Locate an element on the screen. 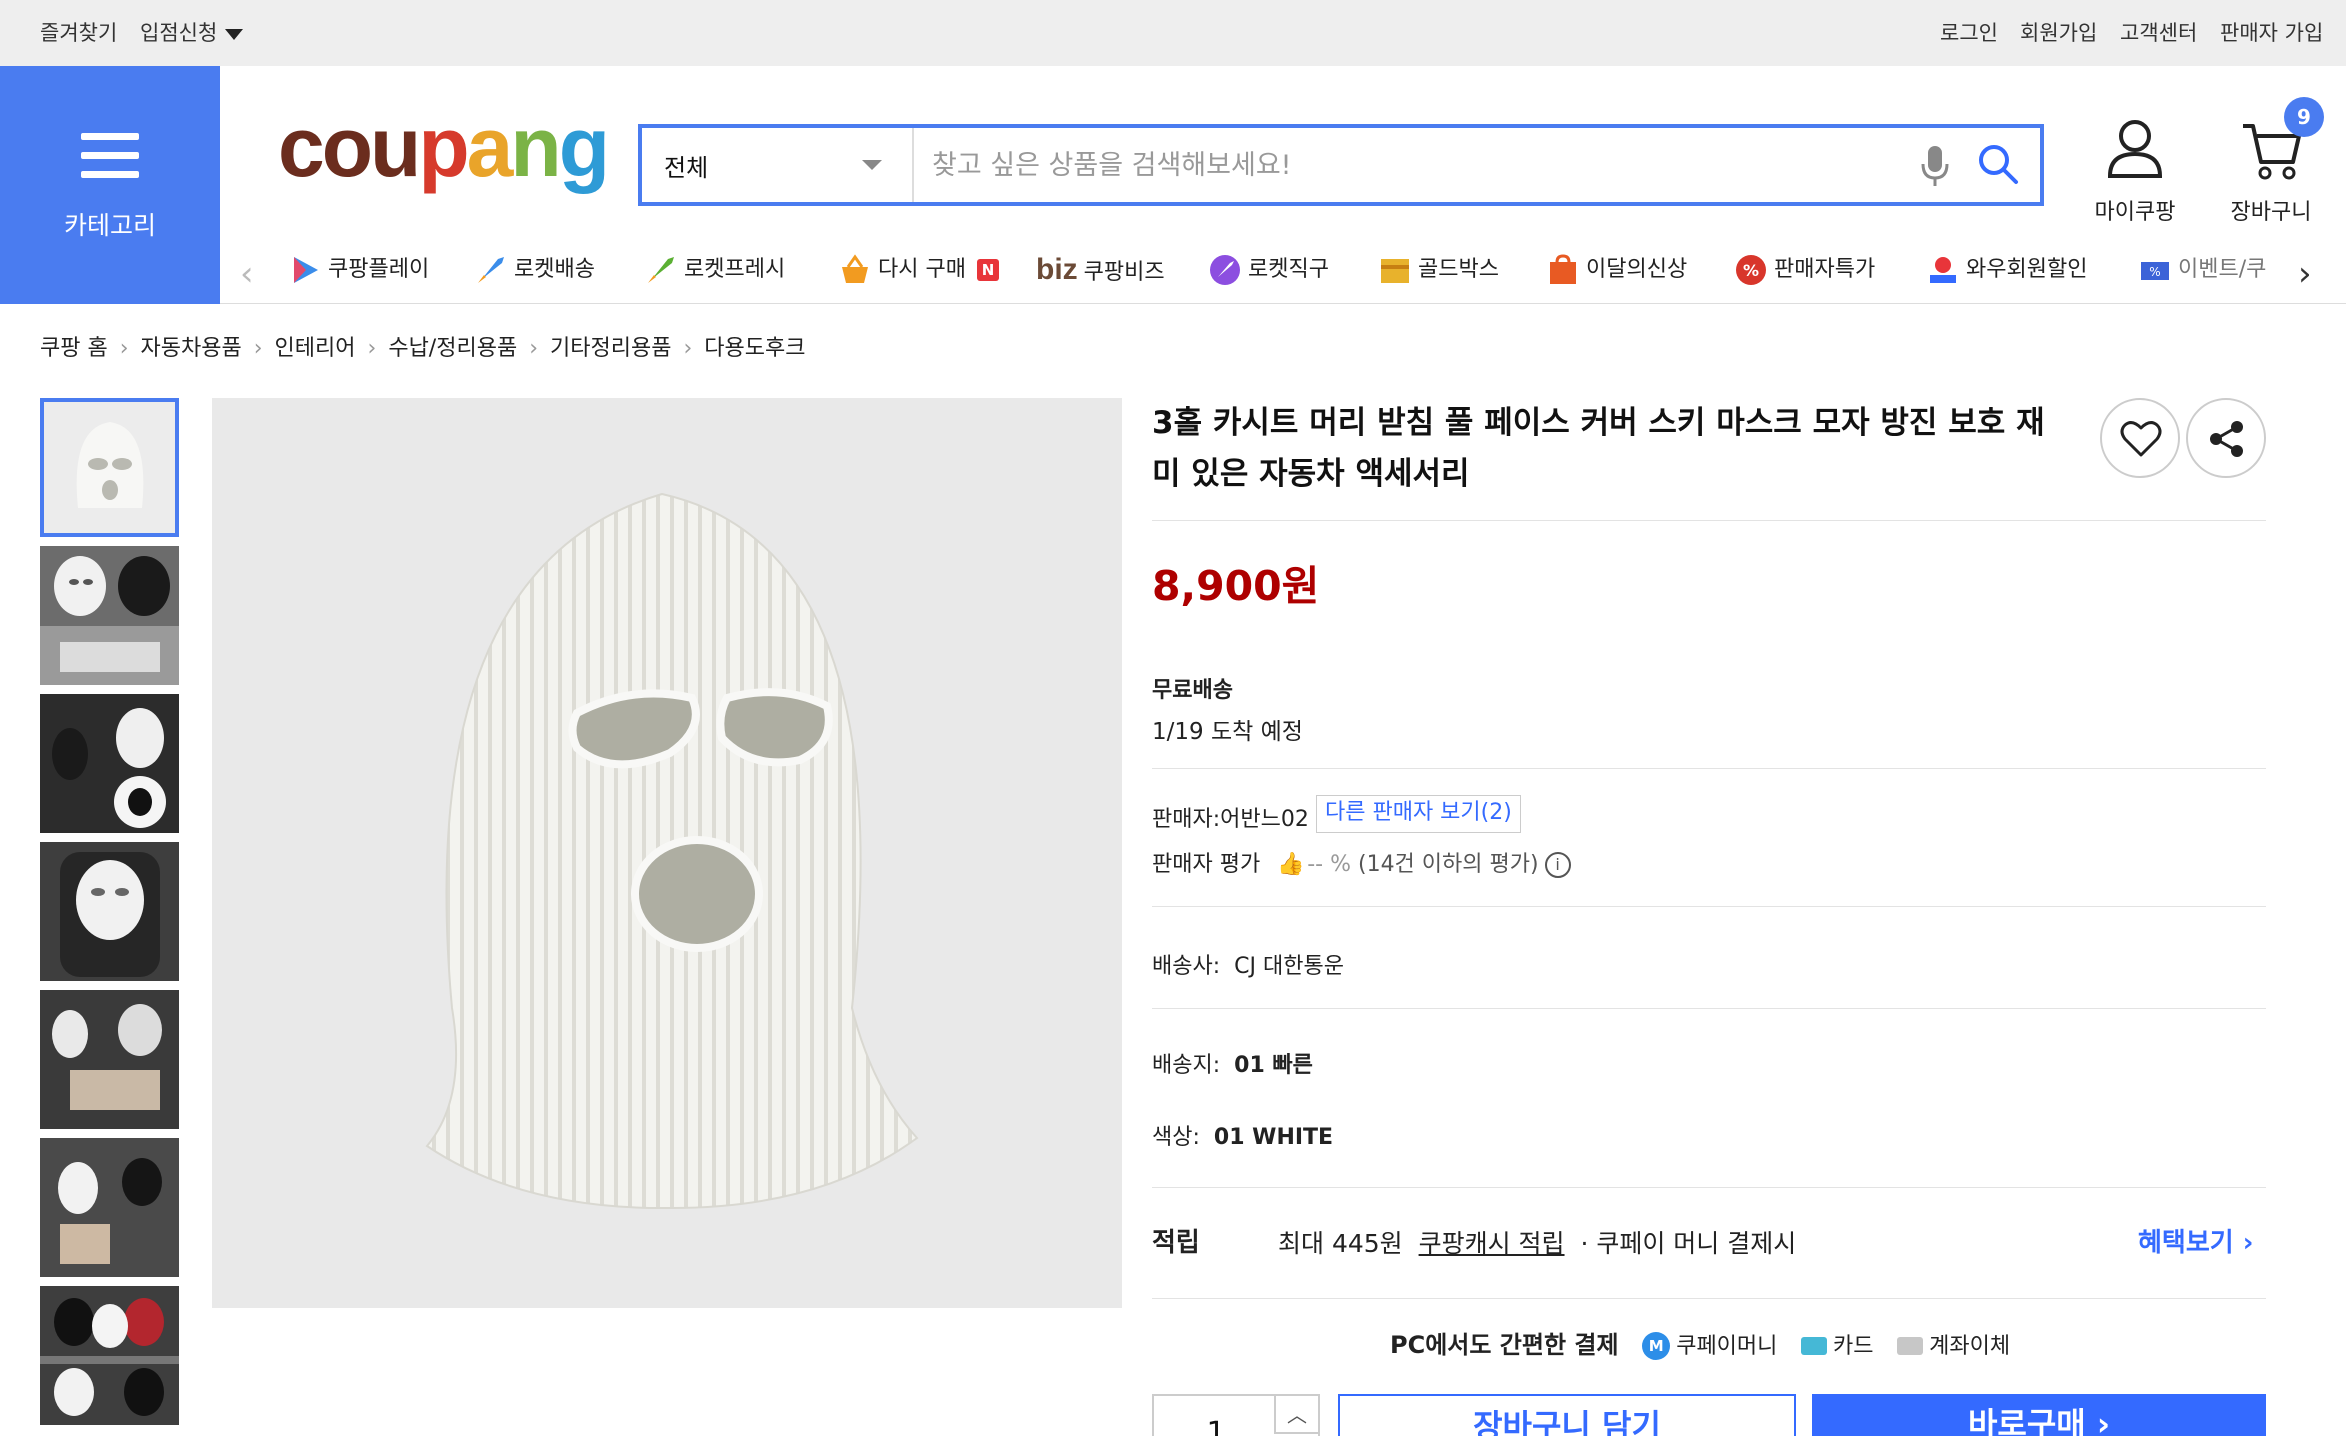  nav-label: 로켓프레시 is located at coordinates (735, 269).